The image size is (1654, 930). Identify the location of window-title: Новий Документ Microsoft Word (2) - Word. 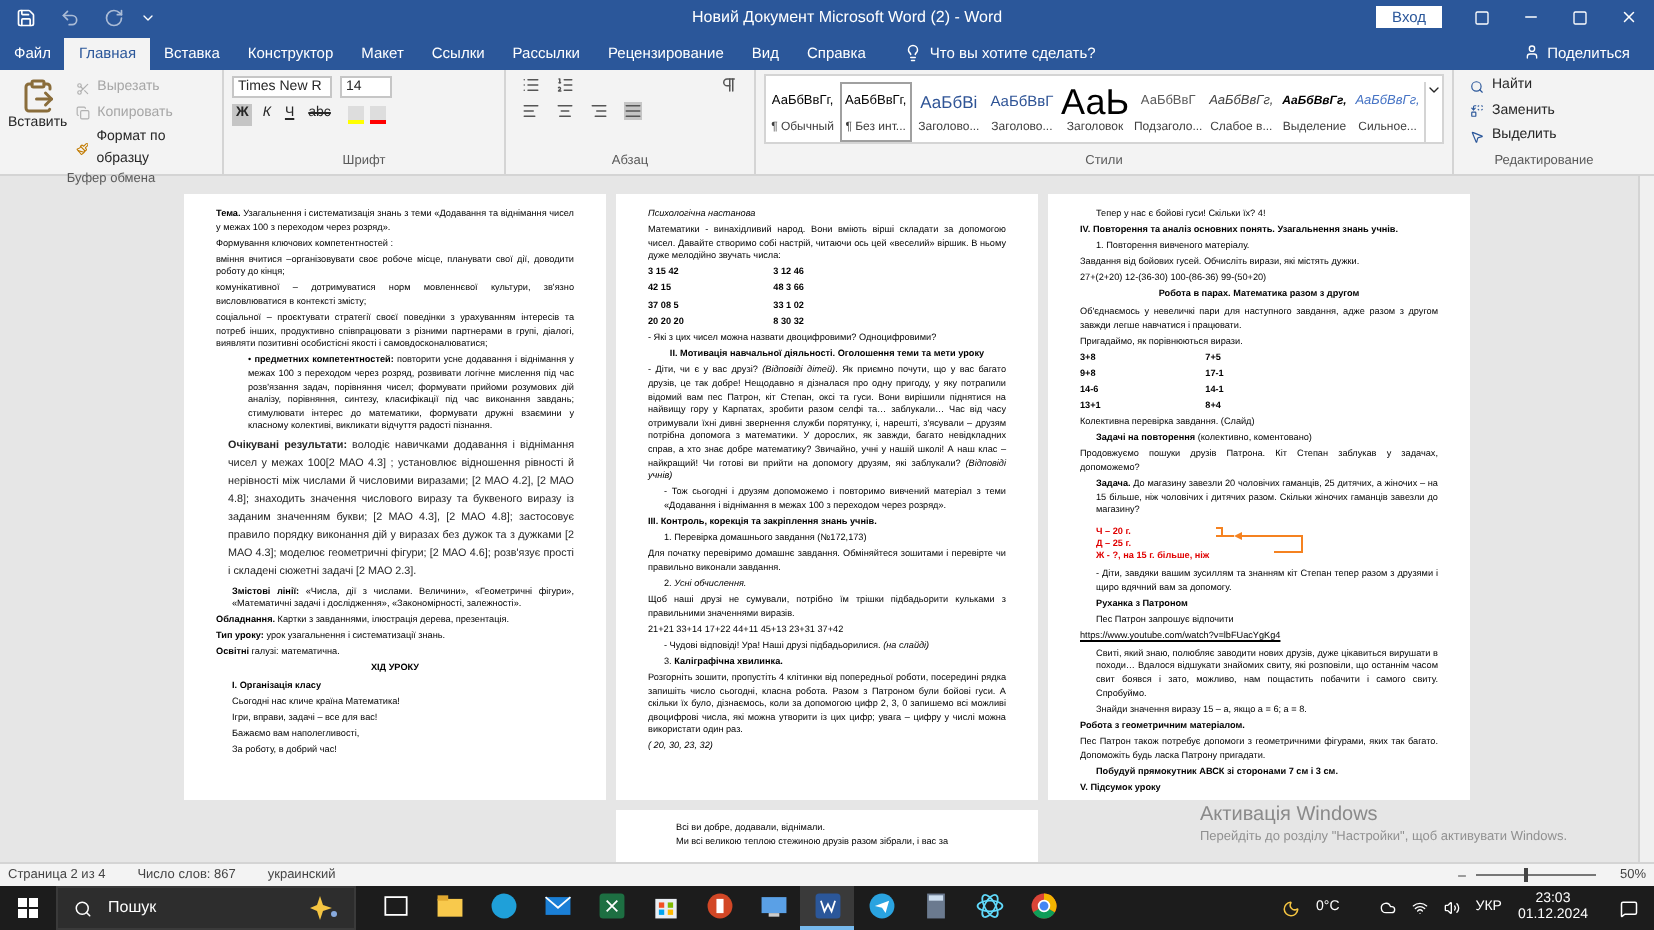
(847, 17).